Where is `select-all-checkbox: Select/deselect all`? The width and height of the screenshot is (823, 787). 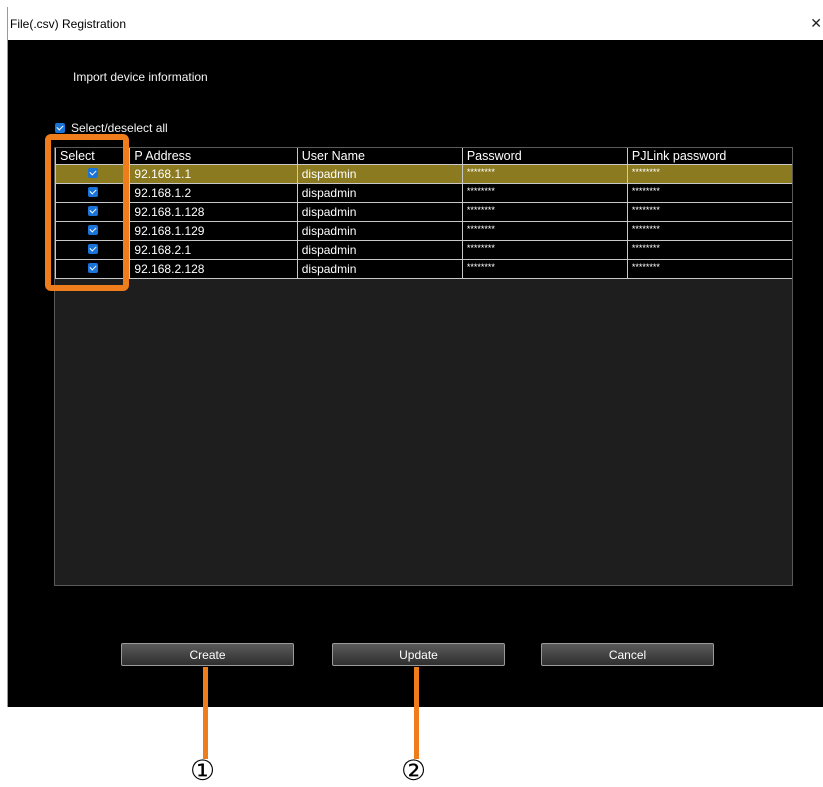 select-all-checkbox: Select/deselect all is located at coordinates (111, 128).